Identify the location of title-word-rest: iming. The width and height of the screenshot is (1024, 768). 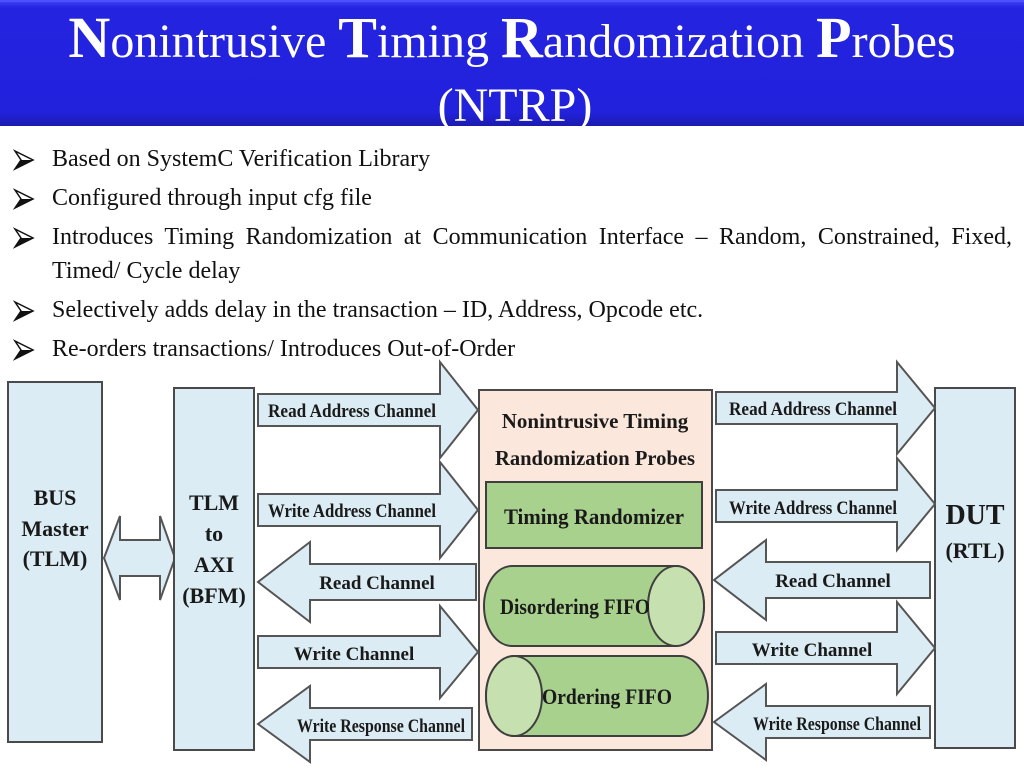
(438, 41).